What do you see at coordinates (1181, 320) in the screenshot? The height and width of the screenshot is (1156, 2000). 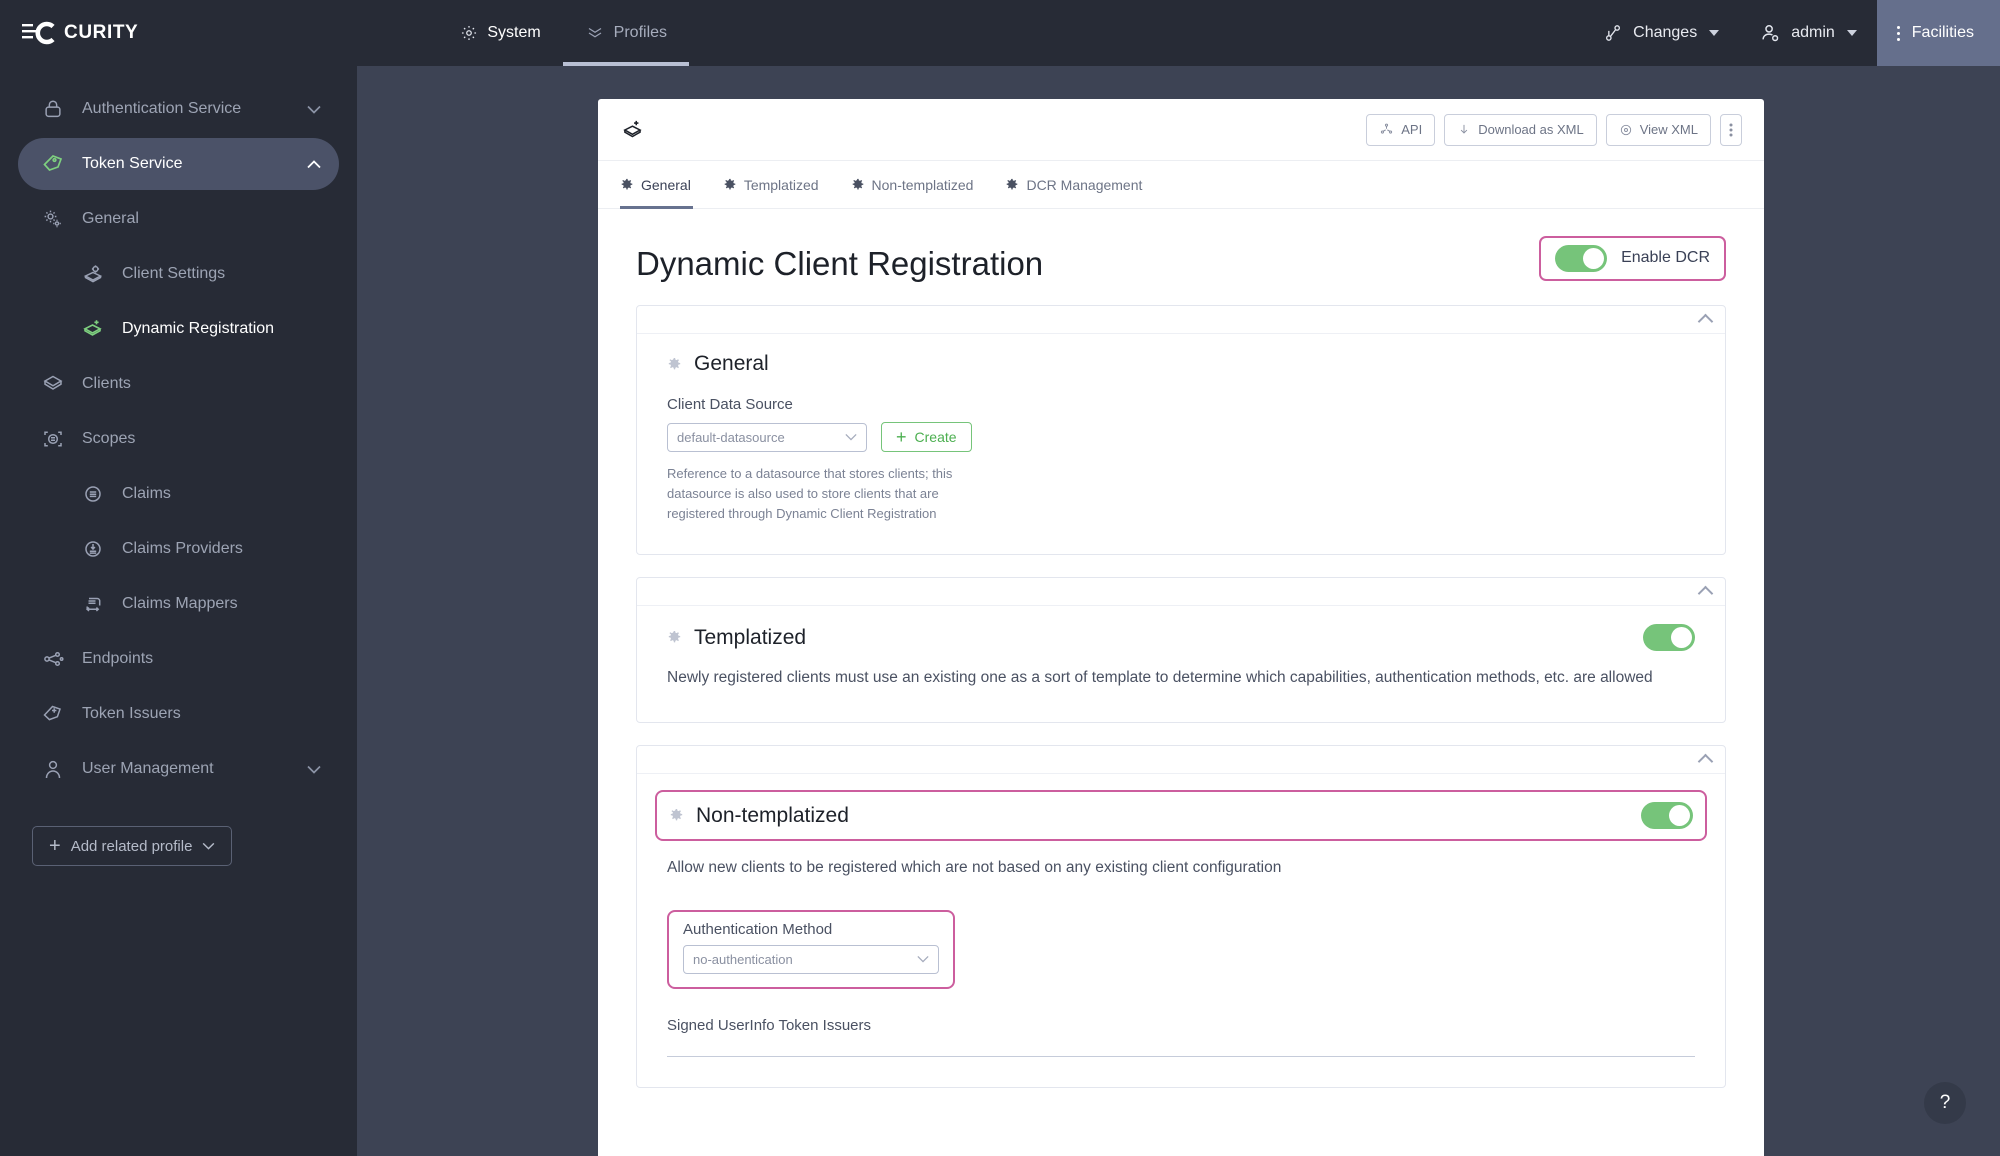 I see `section-general-collapse-bar` at bounding box center [1181, 320].